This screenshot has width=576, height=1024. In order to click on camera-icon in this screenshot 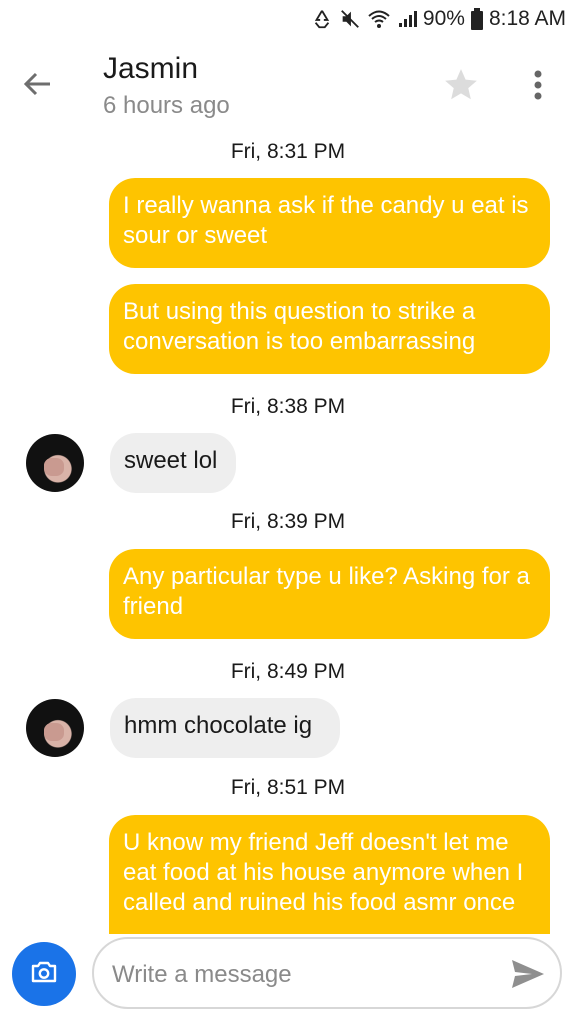, I will do `click(44, 974)`.